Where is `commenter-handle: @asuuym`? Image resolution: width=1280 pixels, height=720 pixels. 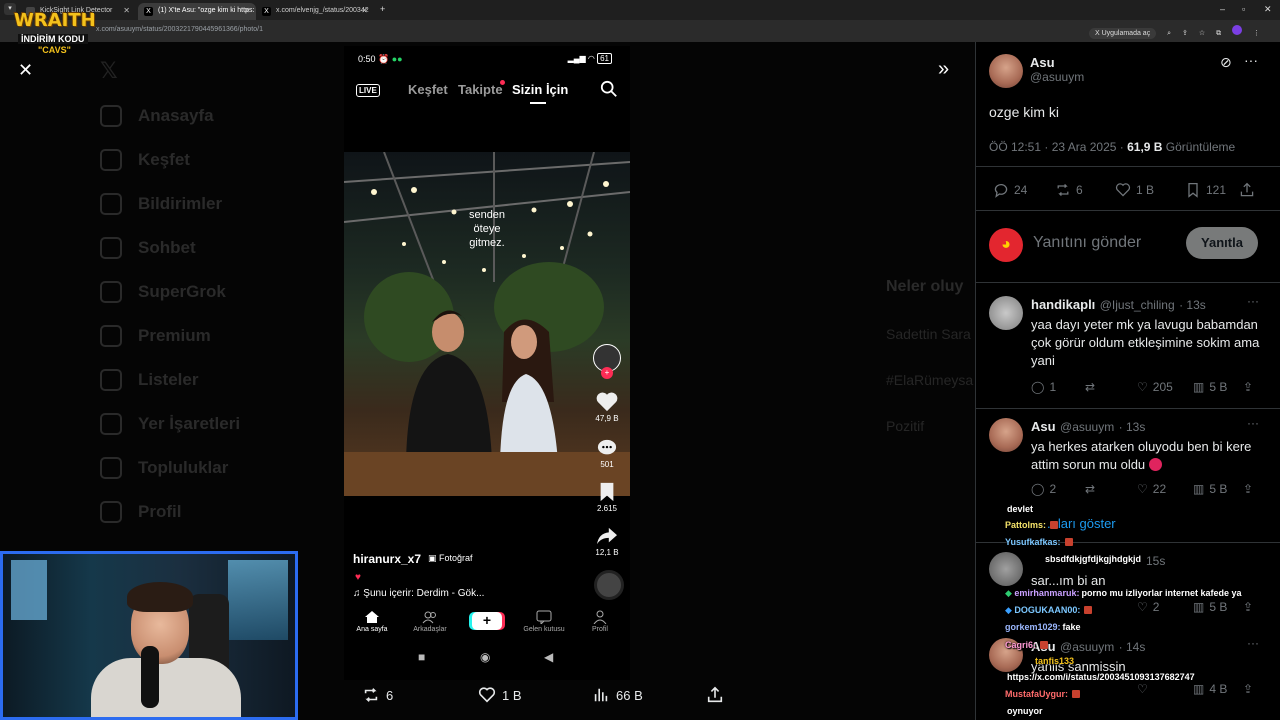 commenter-handle: @asuuym is located at coordinates (1087, 427).